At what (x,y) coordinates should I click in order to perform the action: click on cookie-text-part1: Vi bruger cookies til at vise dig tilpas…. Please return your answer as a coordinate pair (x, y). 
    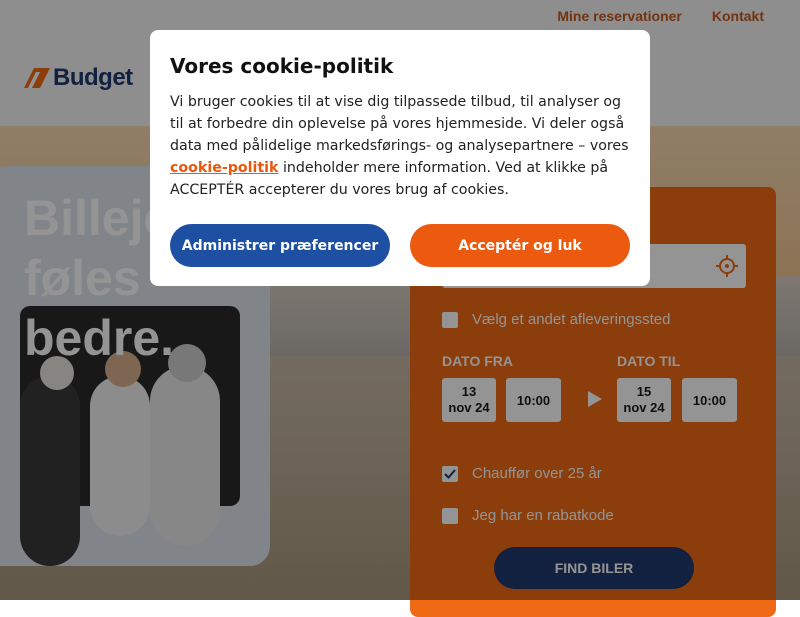
    Looking at the image, I should click on (399, 124).